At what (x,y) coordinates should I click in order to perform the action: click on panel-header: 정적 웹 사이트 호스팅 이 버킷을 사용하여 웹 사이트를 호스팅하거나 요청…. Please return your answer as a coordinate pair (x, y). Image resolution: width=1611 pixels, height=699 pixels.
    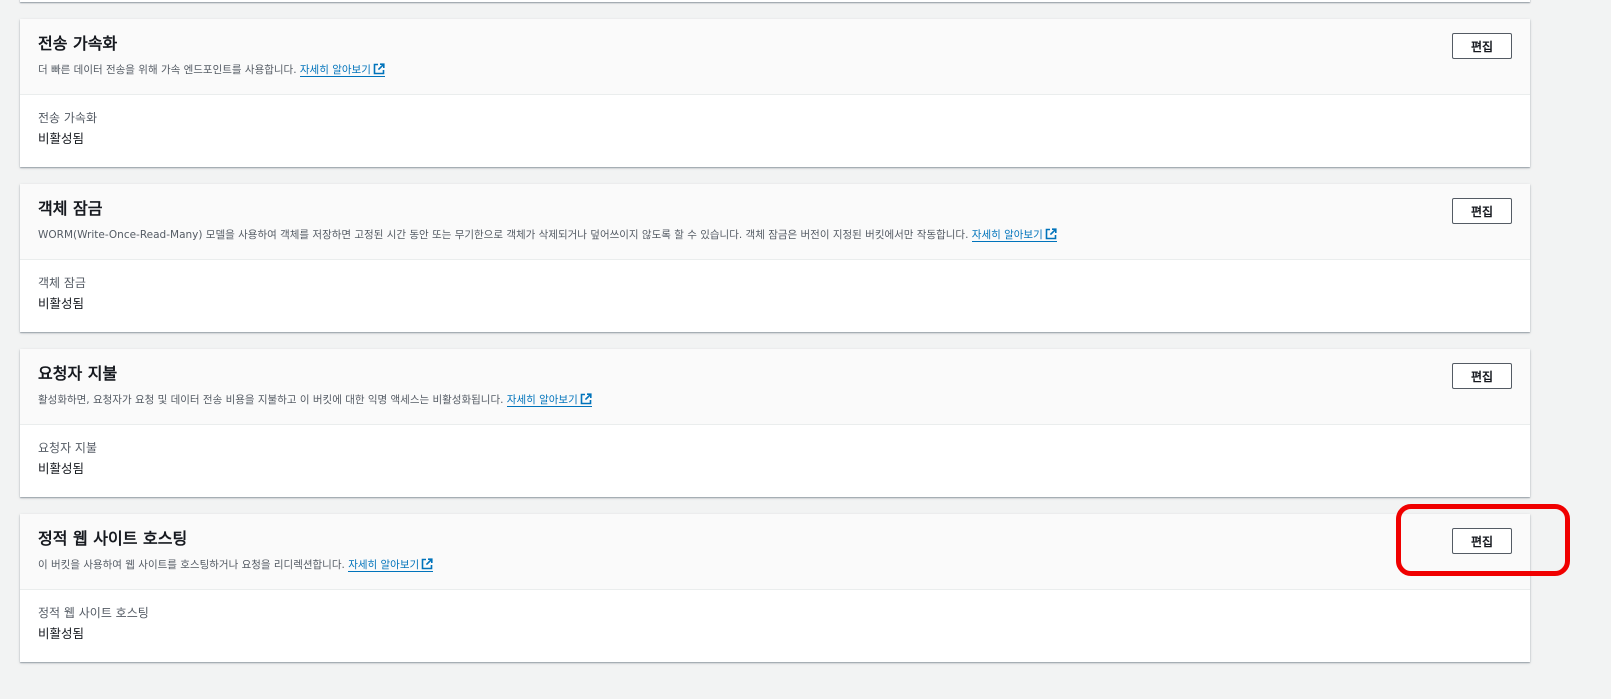
    Looking at the image, I should click on (775, 552).